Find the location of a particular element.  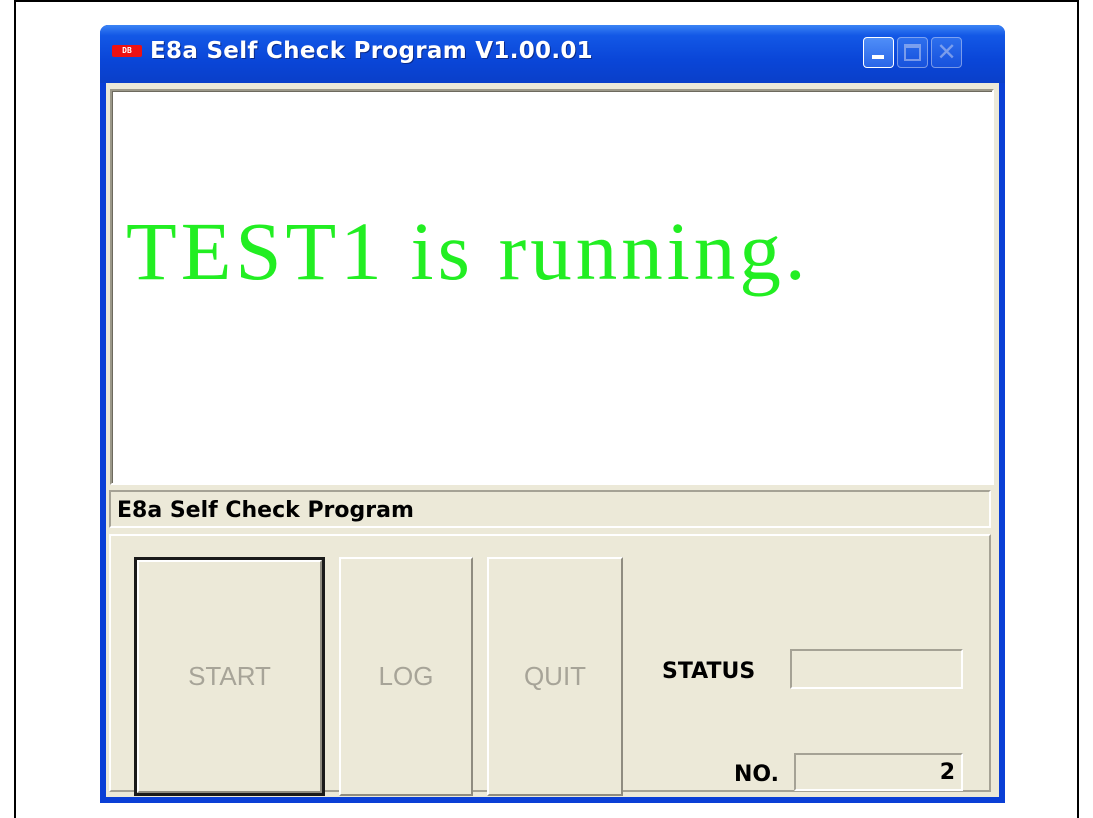

log-button-label: LOG is located at coordinates (406, 676).